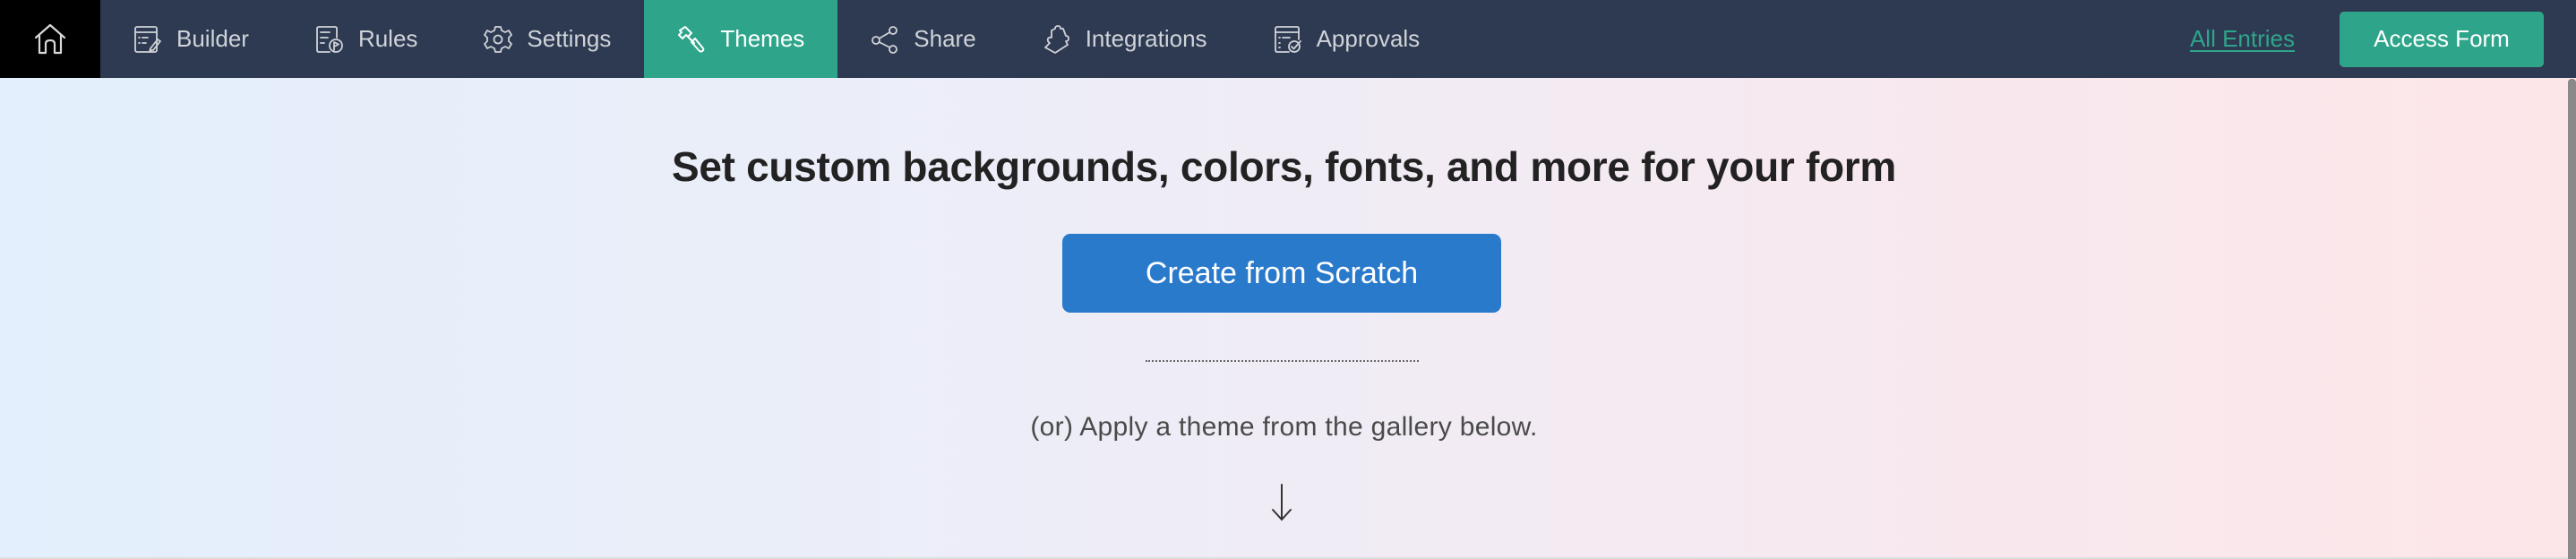  I want to click on tab-share: Share, so click(923, 39).